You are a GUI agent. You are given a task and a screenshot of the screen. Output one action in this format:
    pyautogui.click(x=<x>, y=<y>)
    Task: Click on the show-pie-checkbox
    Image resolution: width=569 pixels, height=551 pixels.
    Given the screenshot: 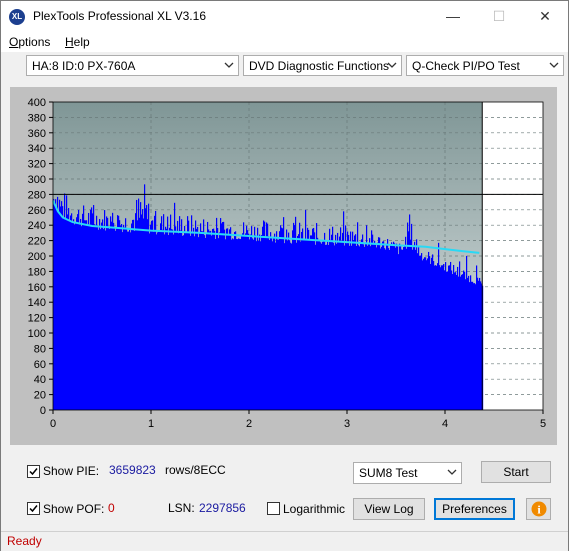 What is the action you would take?
    pyautogui.click(x=33, y=471)
    